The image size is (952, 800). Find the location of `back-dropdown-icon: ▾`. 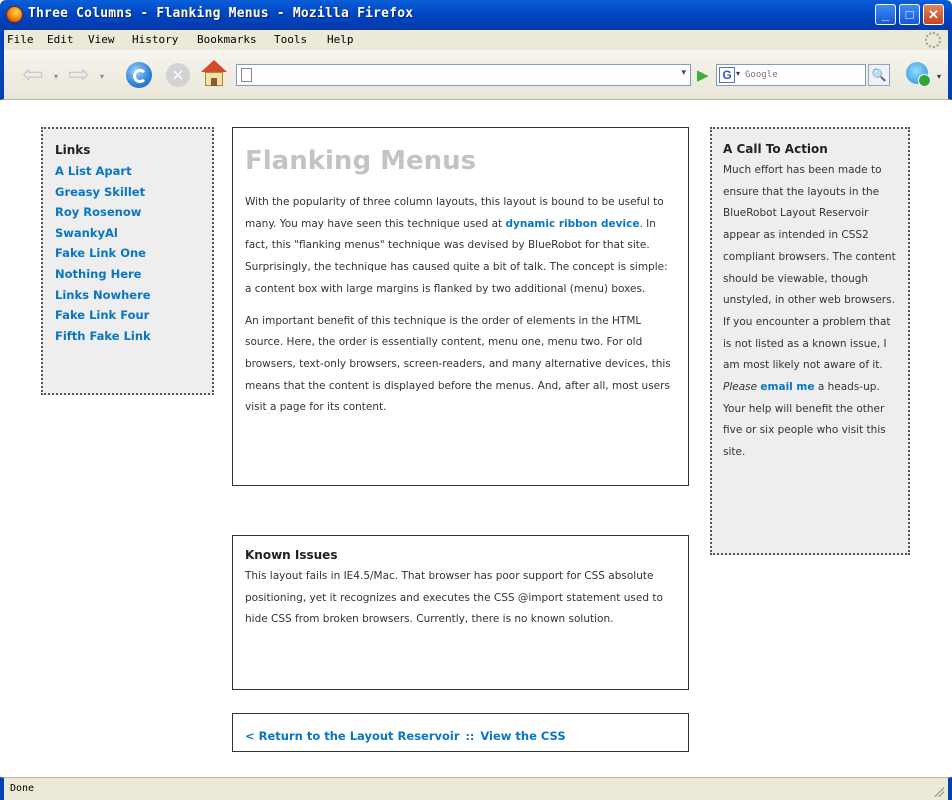

back-dropdown-icon: ▾ is located at coordinates (56, 76).